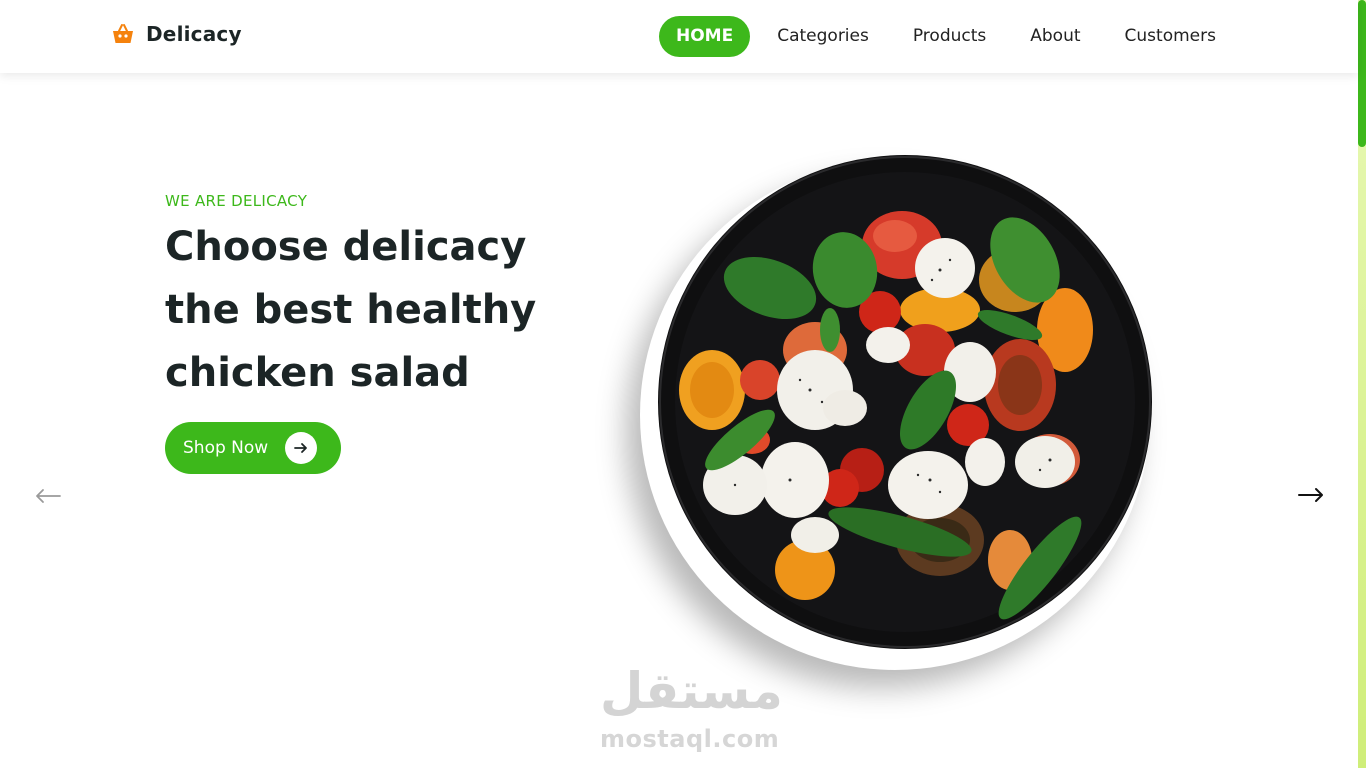 The width and height of the screenshot is (1366, 768). I want to click on page-scrollbar, so click(1362, 384).